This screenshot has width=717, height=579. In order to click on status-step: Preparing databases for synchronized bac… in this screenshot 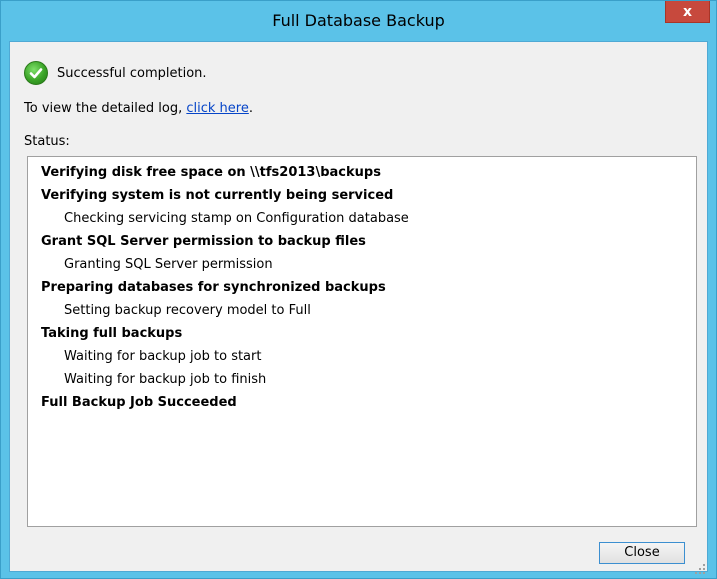, I will do `click(213, 287)`.